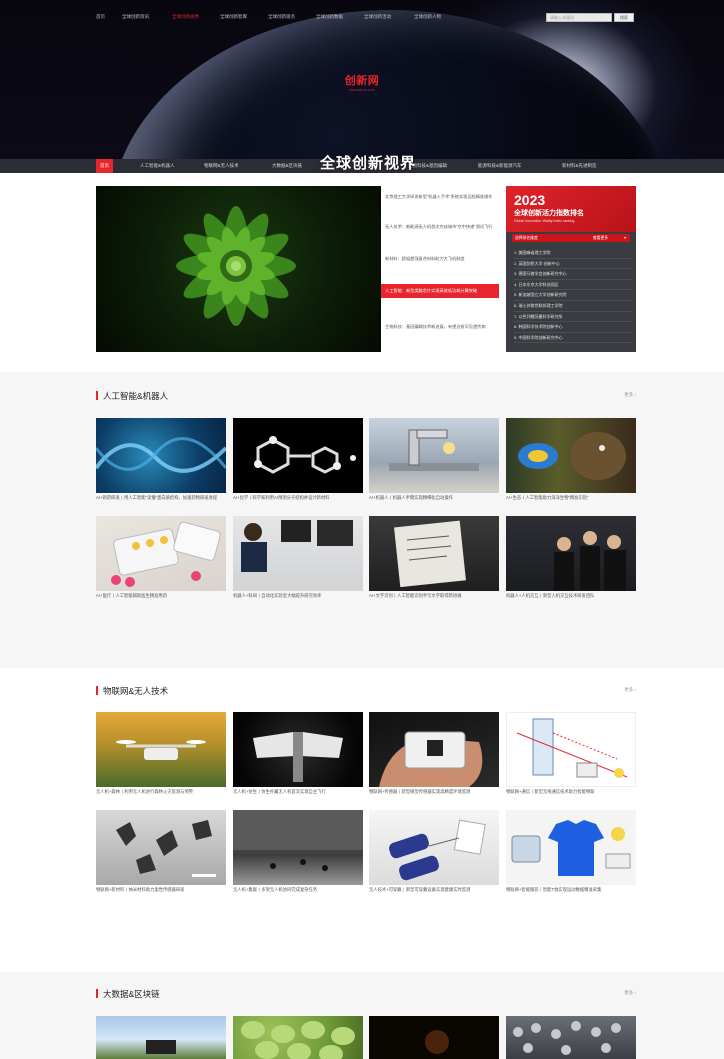 The width and height of the screenshot is (724, 1059). Describe the element at coordinates (131, 994) in the screenshot. I see `section-title: 大数据&区块链` at that location.